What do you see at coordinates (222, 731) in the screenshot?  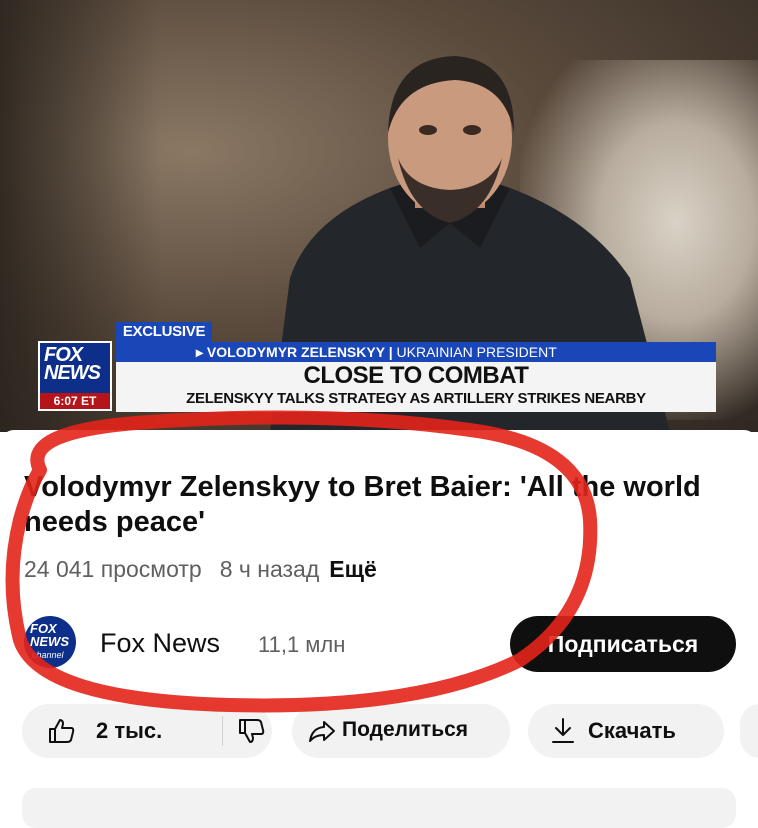 I see `like-divider` at bounding box center [222, 731].